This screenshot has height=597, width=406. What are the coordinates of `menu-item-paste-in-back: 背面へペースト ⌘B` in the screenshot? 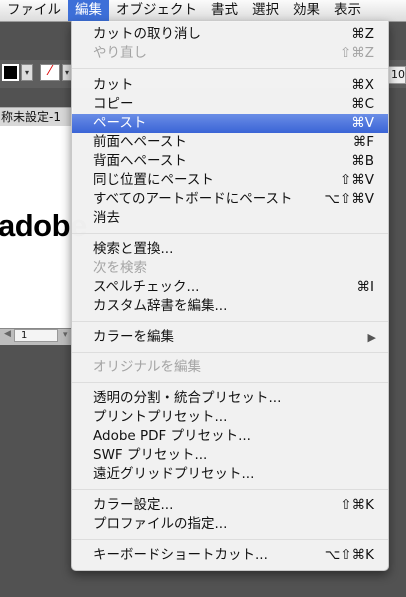 It's located at (230, 161).